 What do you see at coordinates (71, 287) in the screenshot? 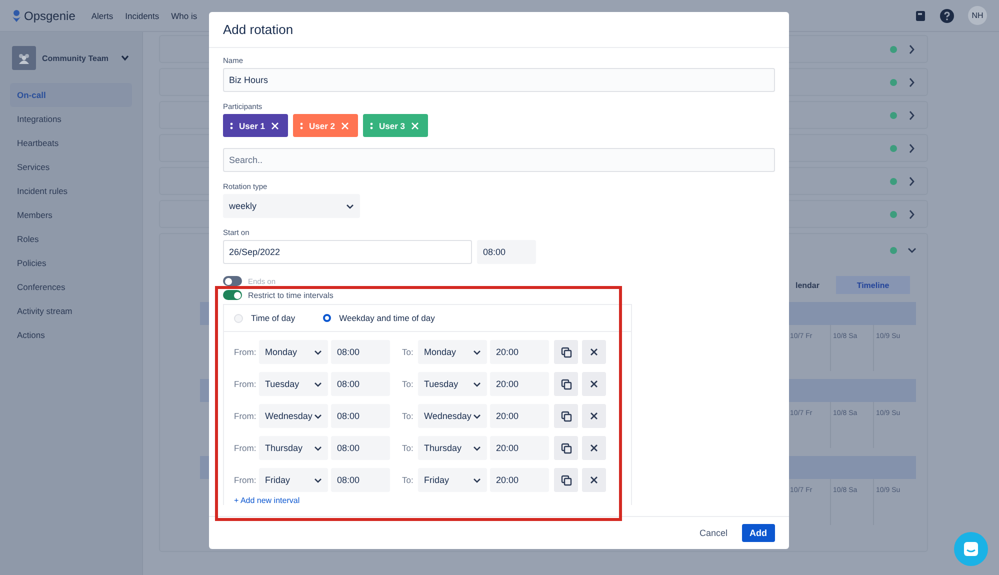
I see `sidebar-item: Conferences` at bounding box center [71, 287].